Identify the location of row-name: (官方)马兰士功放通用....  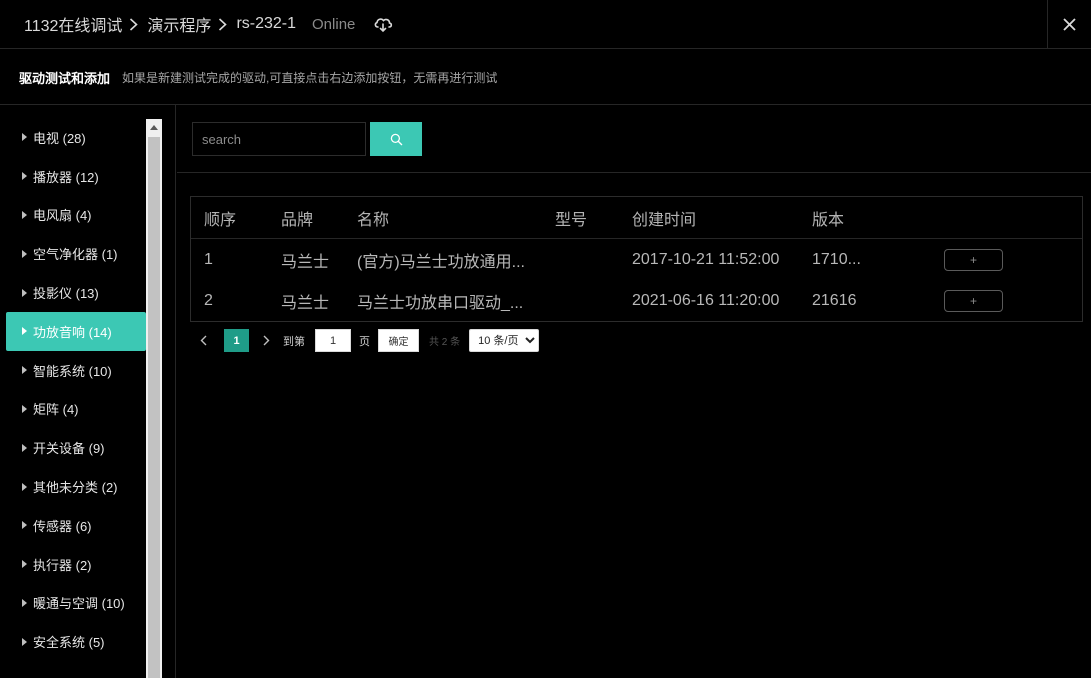
(441, 262).